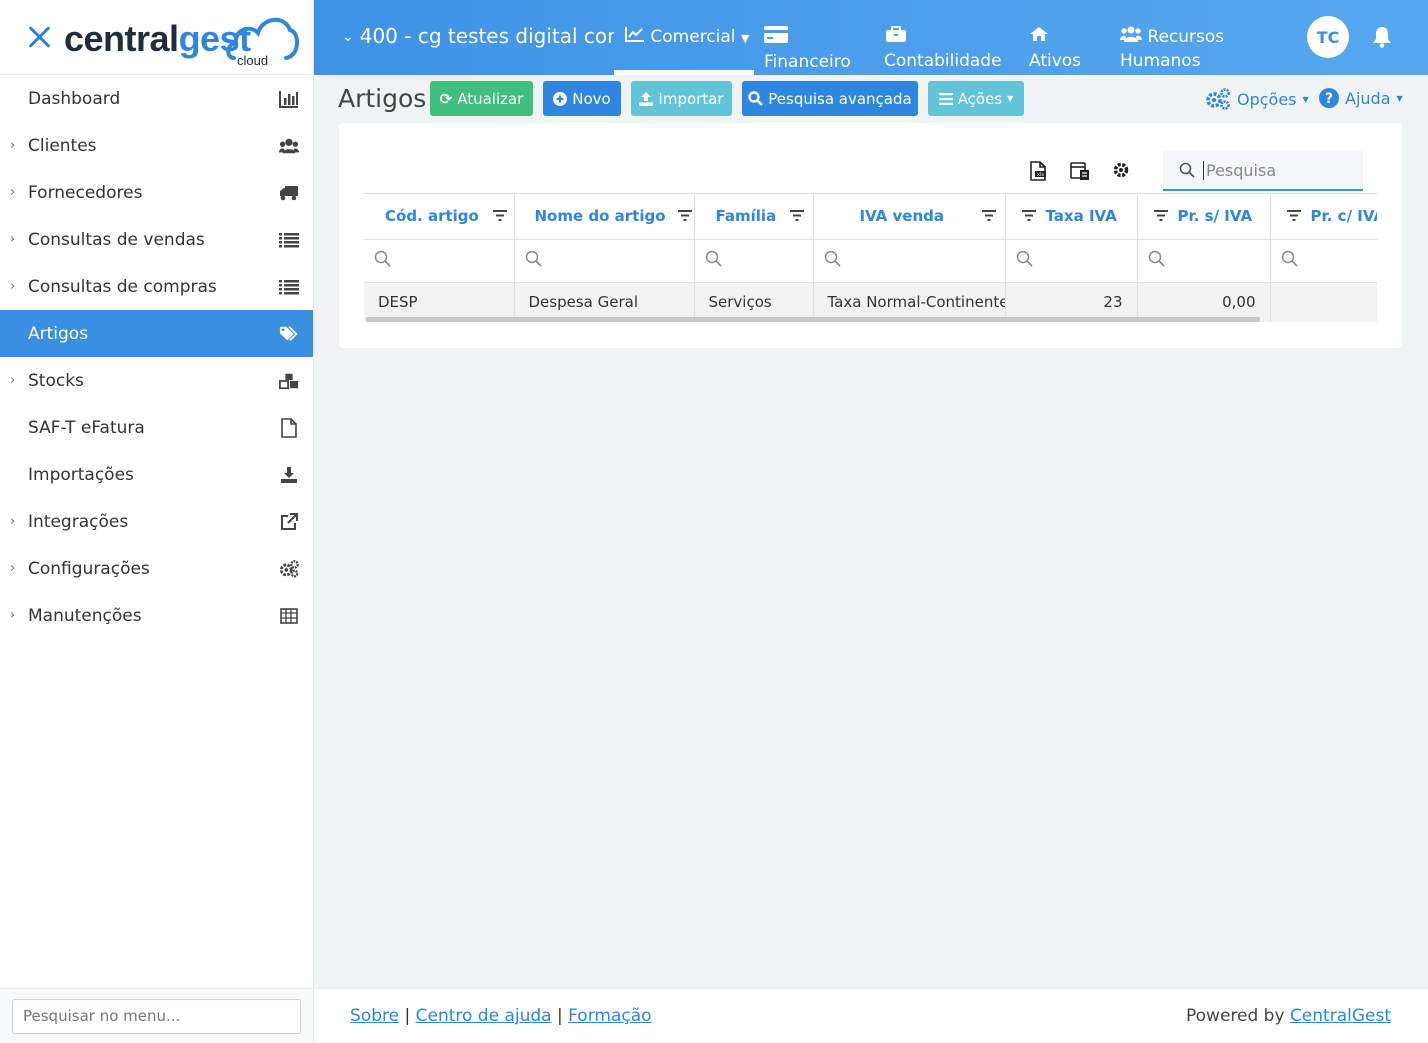  Describe the element at coordinates (156, 192) in the screenshot. I see `sidebar-item-fornecedores: › Fornecedores` at that location.